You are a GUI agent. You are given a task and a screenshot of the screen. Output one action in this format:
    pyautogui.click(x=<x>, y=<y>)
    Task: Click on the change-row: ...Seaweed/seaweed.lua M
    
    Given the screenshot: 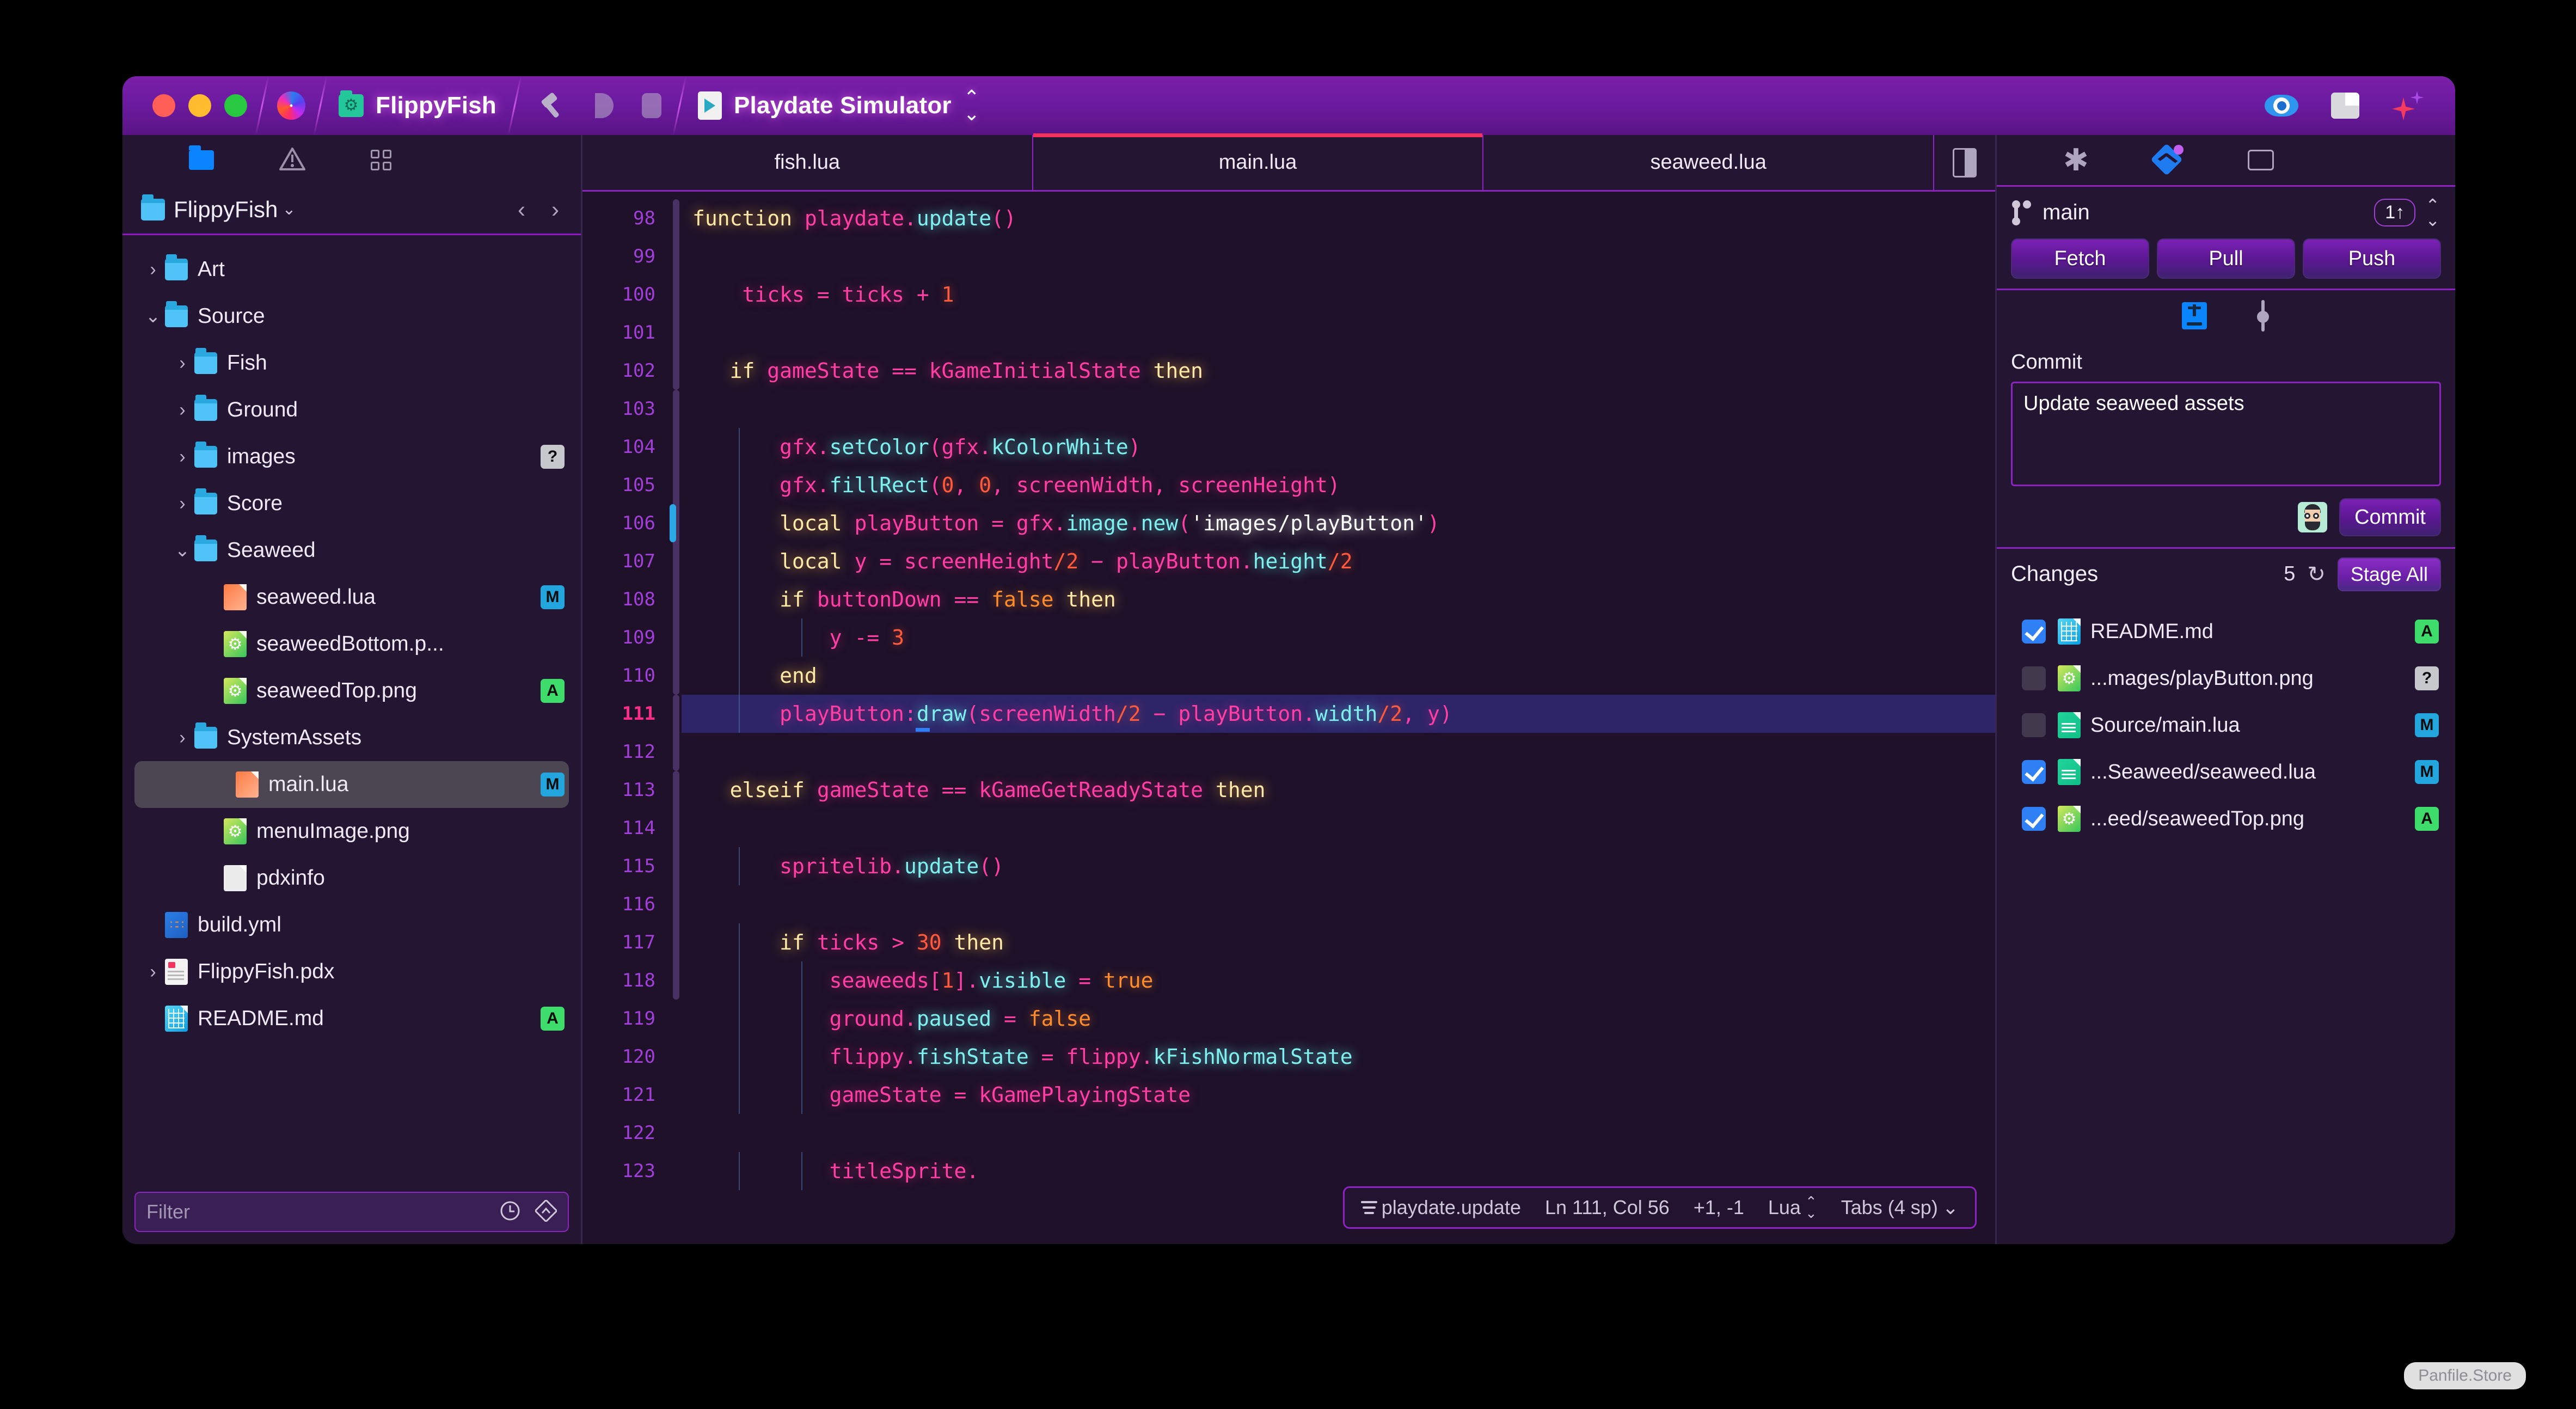 What is the action you would take?
    pyautogui.click(x=2226, y=772)
    